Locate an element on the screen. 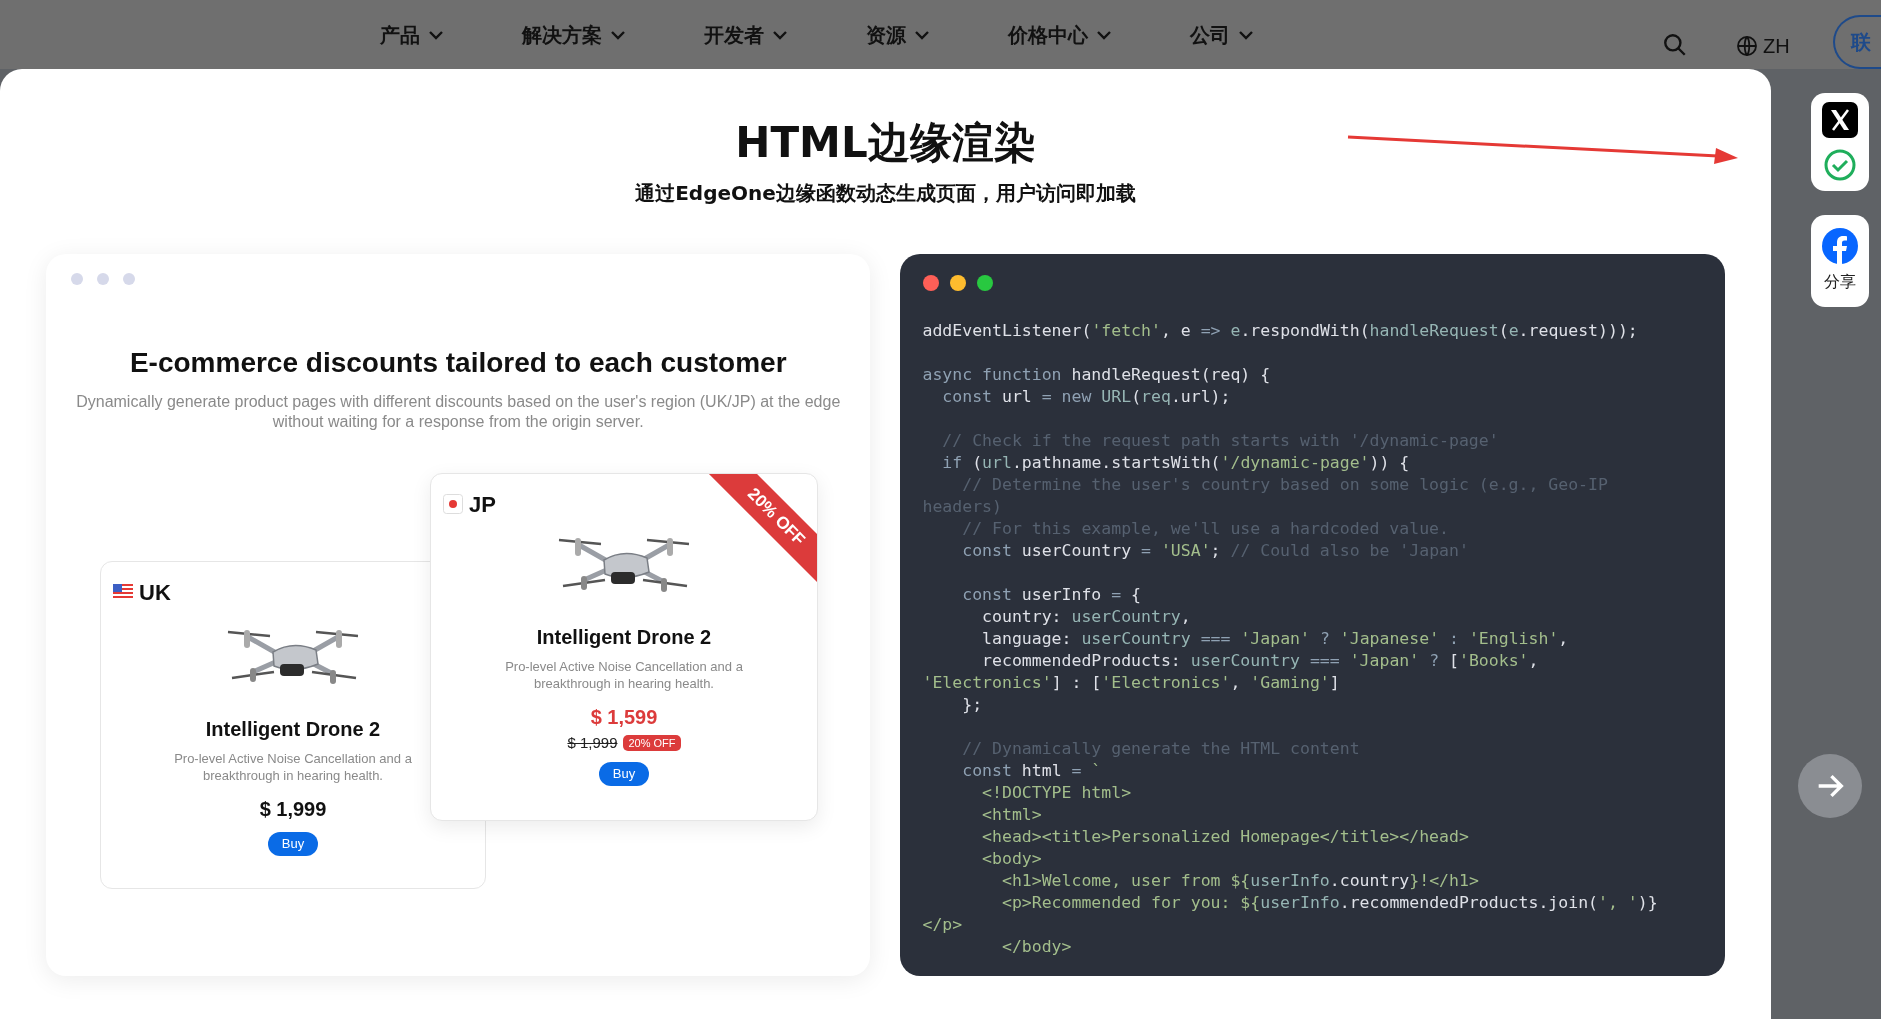 This screenshot has height=1019, width=1881. code-line: <head><title>Personalized Homepage</title></head> is located at coordinates (1225, 836).